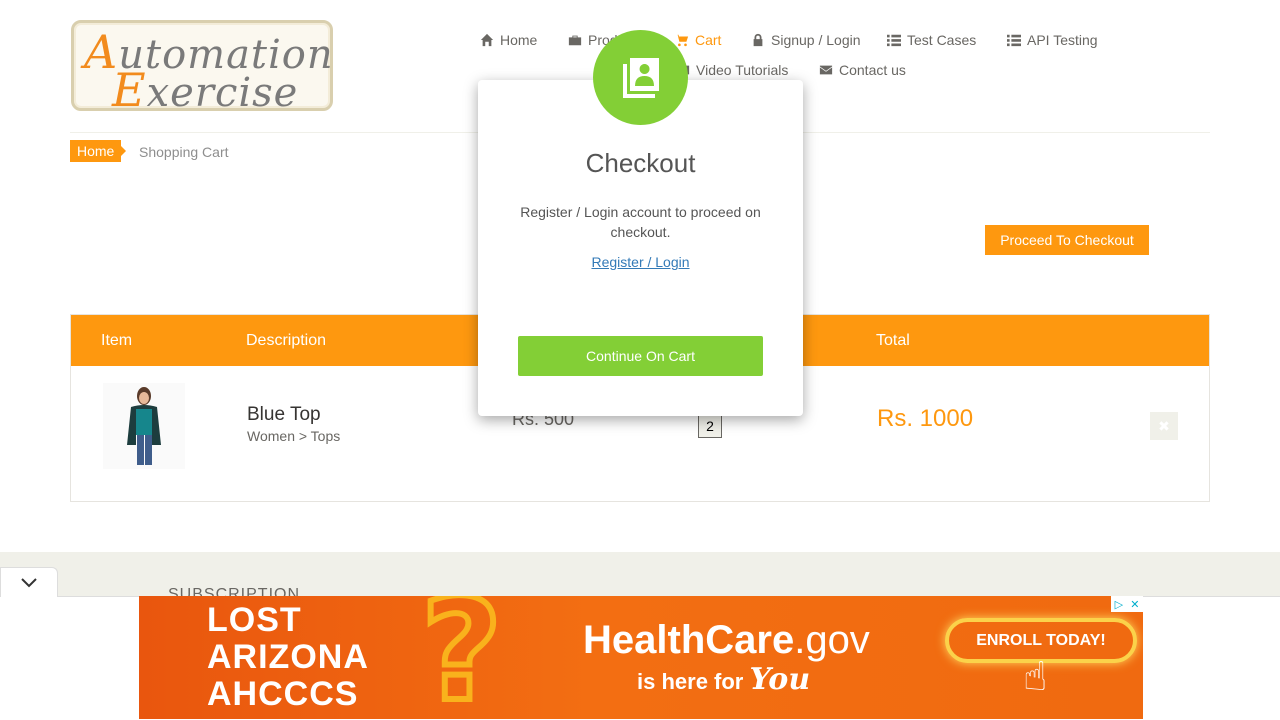 The width and height of the screenshot is (1280, 720). What do you see at coordinates (144, 426) in the screenshot?
I see `product-image` at bounding box center [144, 426].